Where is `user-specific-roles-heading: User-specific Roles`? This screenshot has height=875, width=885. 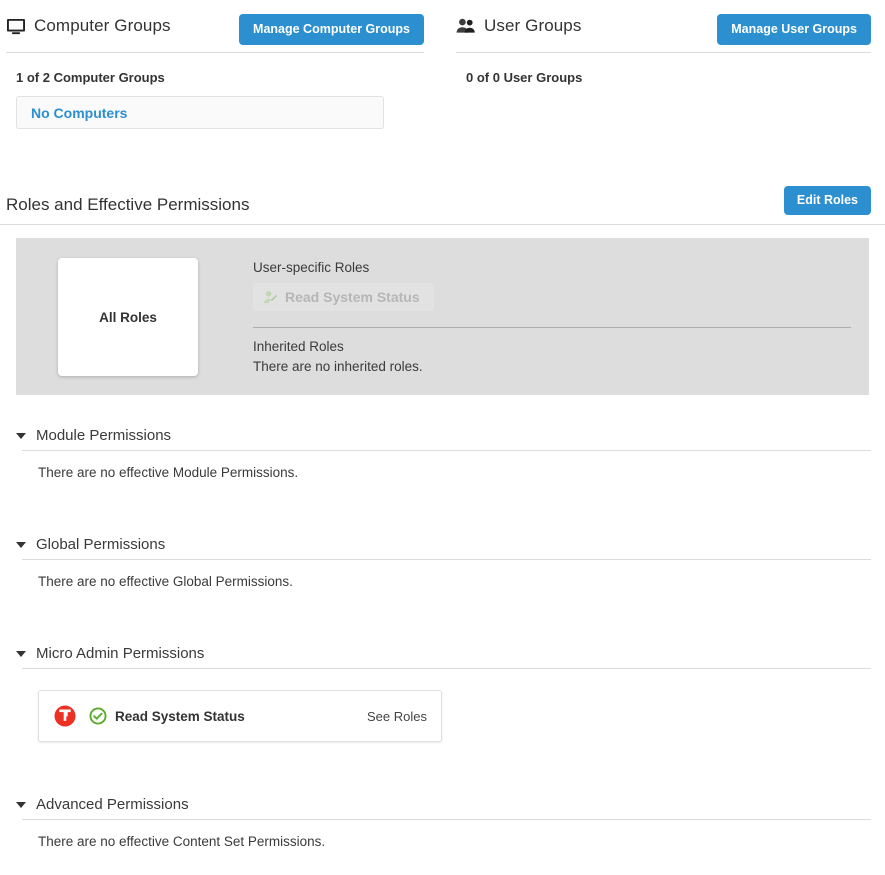 user-specific-roles-heading: User-specific Roles is located at coordinates (311, 267).